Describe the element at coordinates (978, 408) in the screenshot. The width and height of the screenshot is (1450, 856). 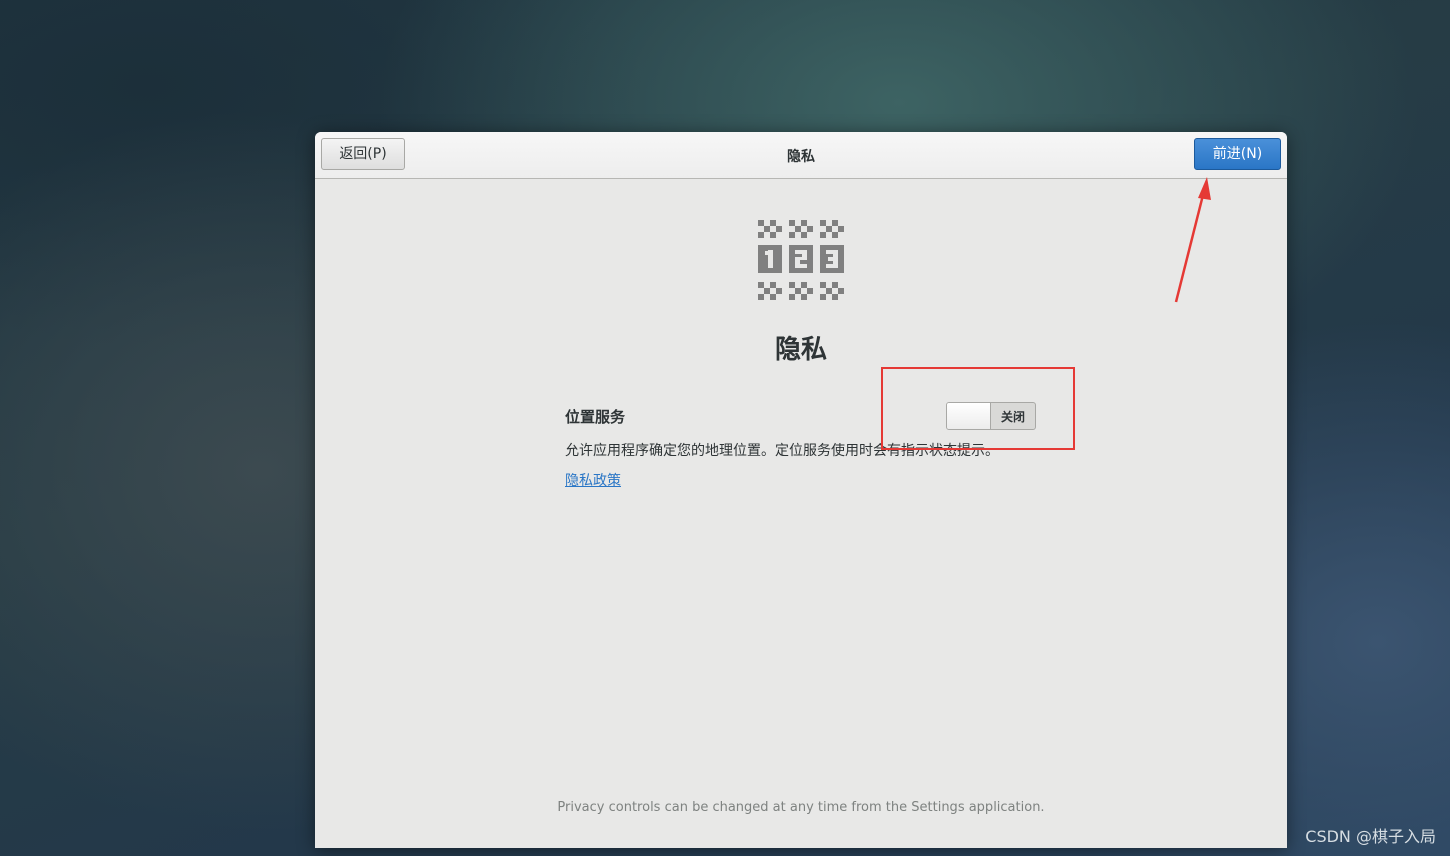
I see `annotation-highlight-box` at that location.